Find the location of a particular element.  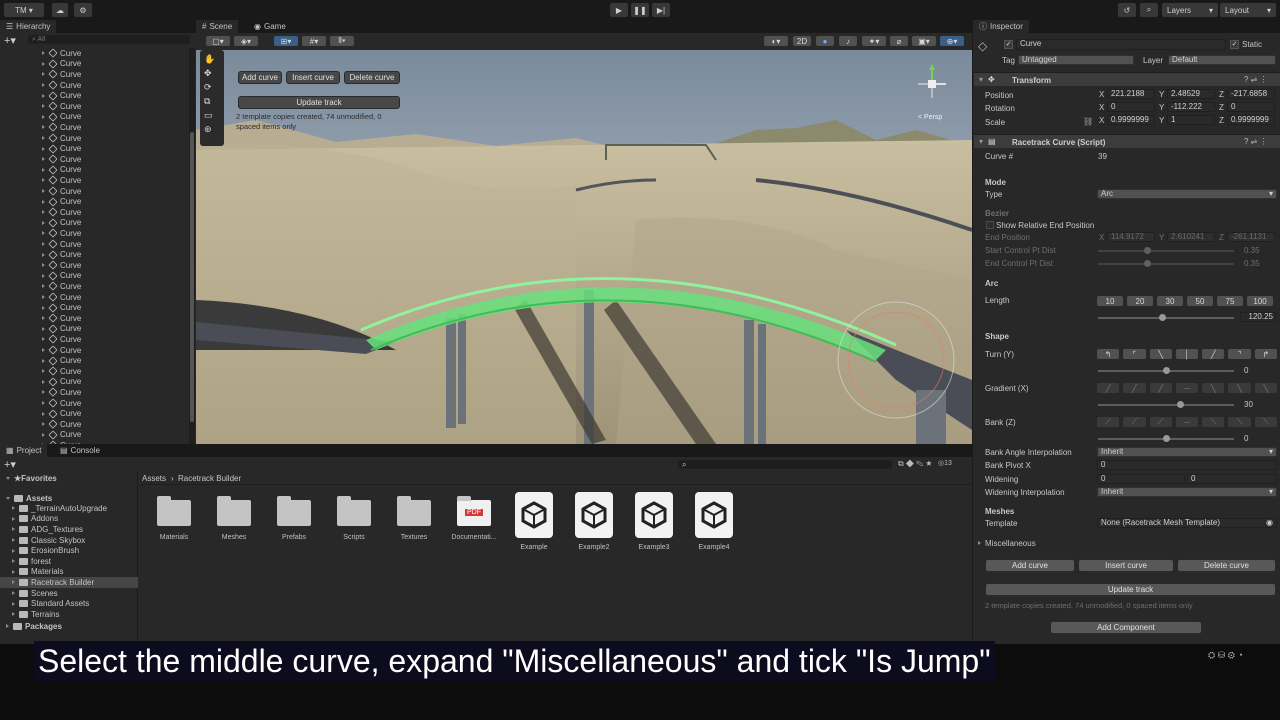

add-icon: +▾ is located at coordinates (10, 40).